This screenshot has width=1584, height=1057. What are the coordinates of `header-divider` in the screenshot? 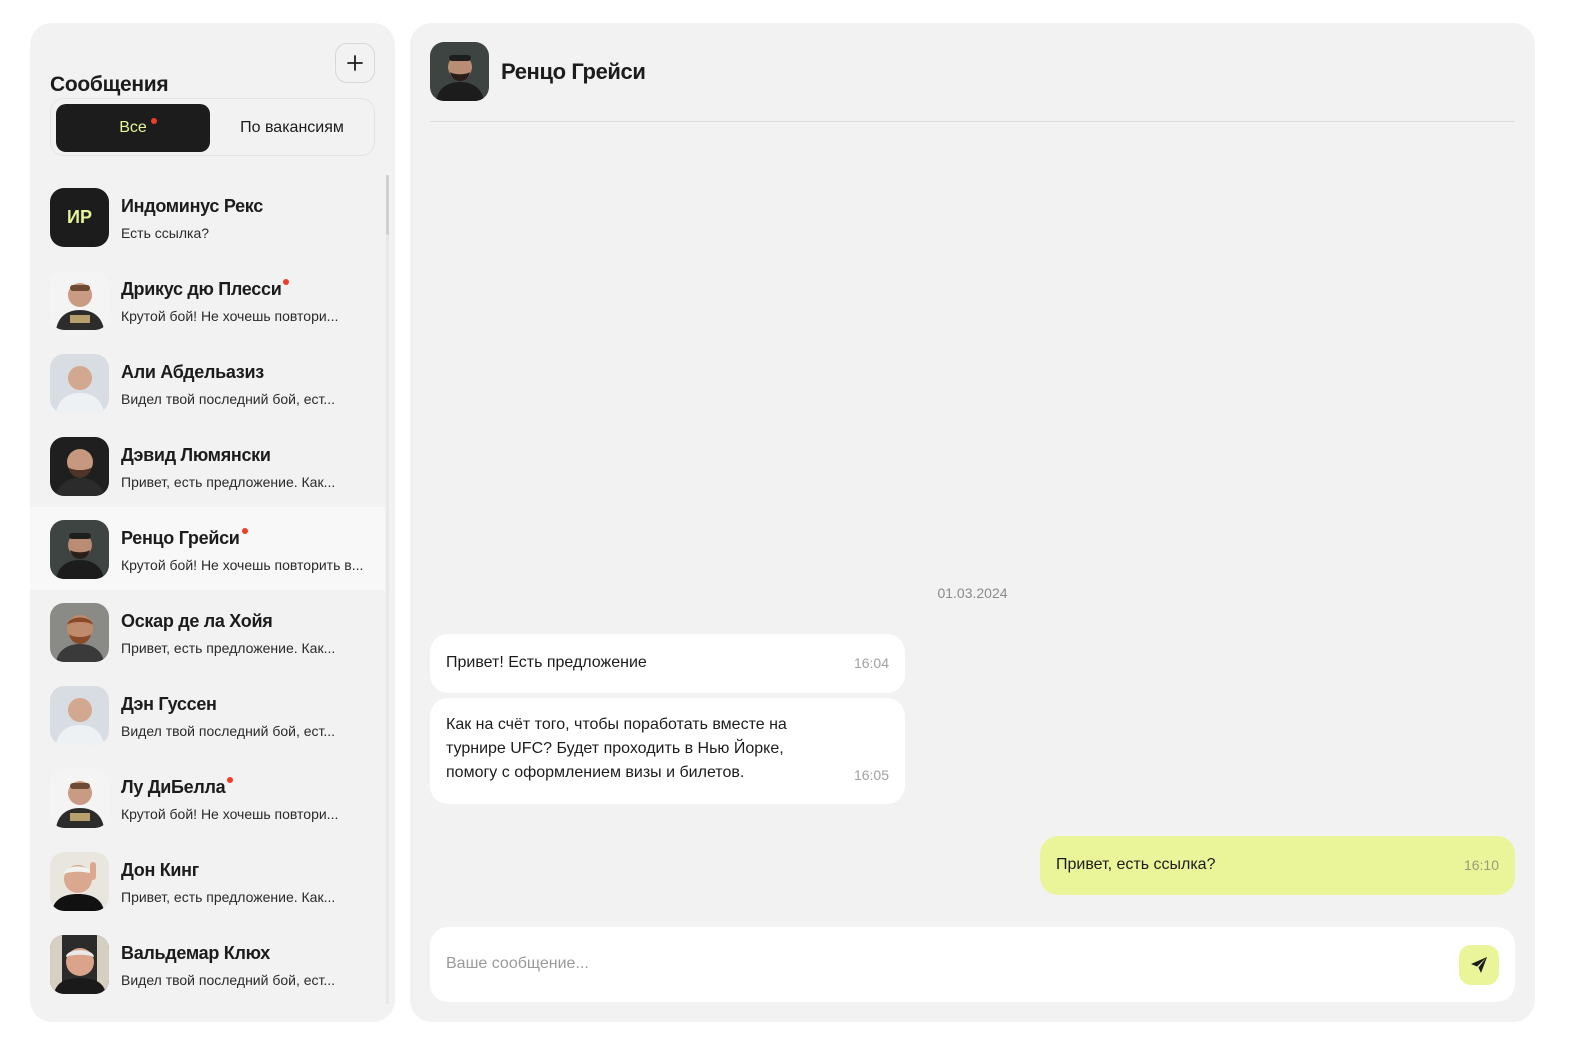 It's located at (972, 121).